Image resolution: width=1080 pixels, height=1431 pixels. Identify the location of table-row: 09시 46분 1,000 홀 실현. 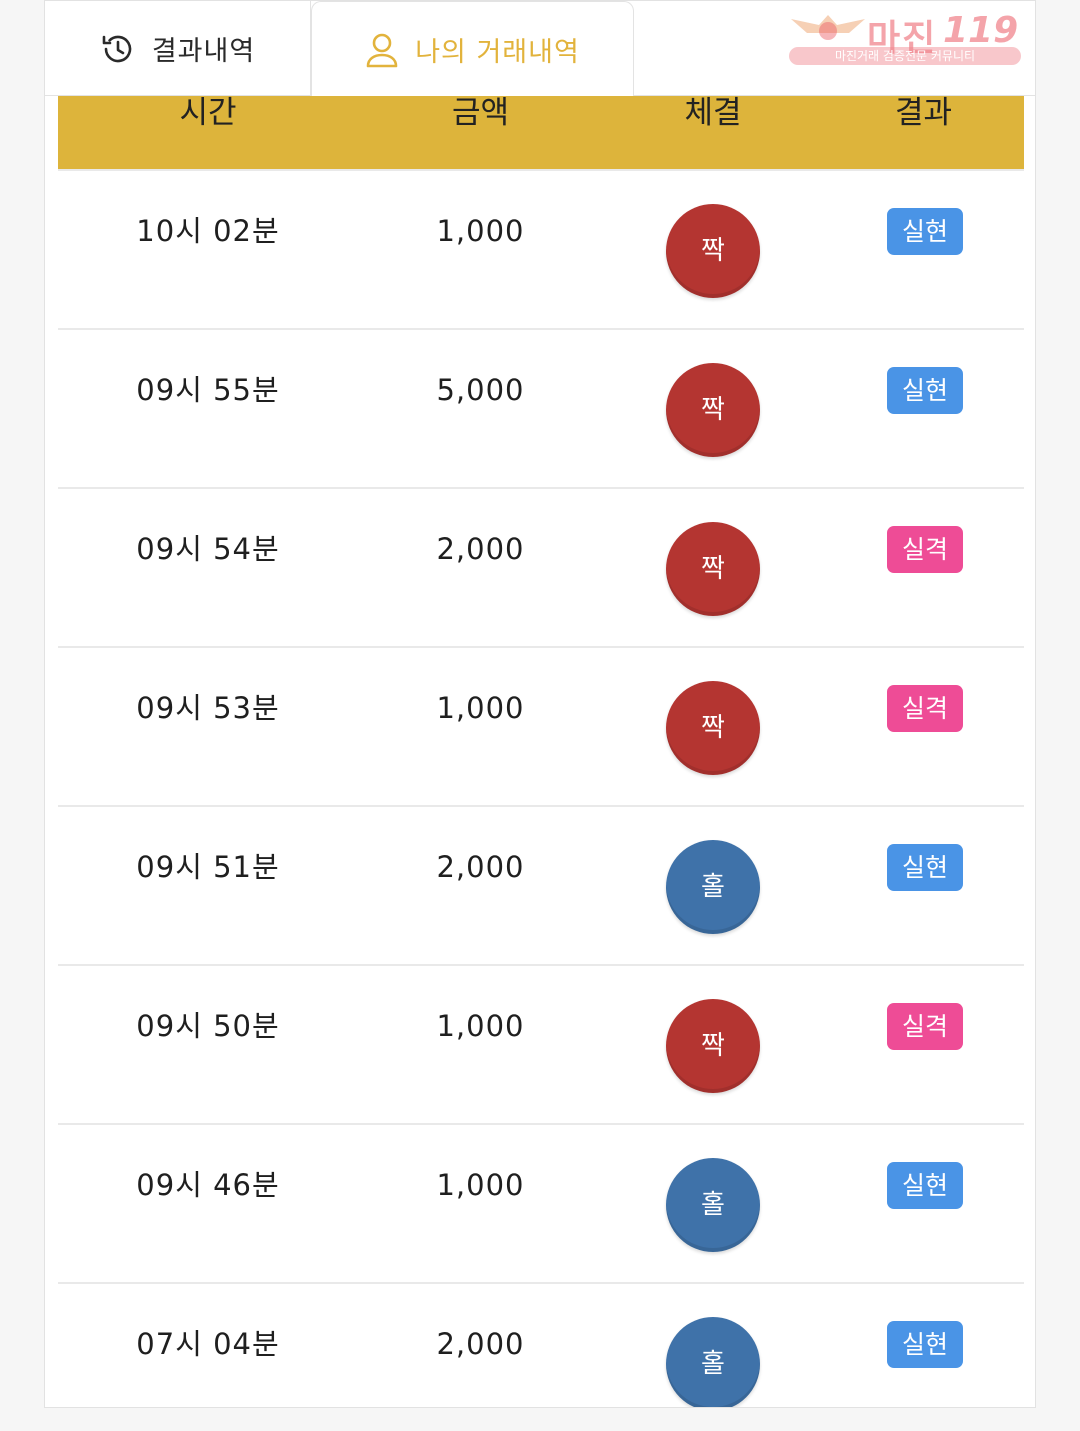
(541, 1204).